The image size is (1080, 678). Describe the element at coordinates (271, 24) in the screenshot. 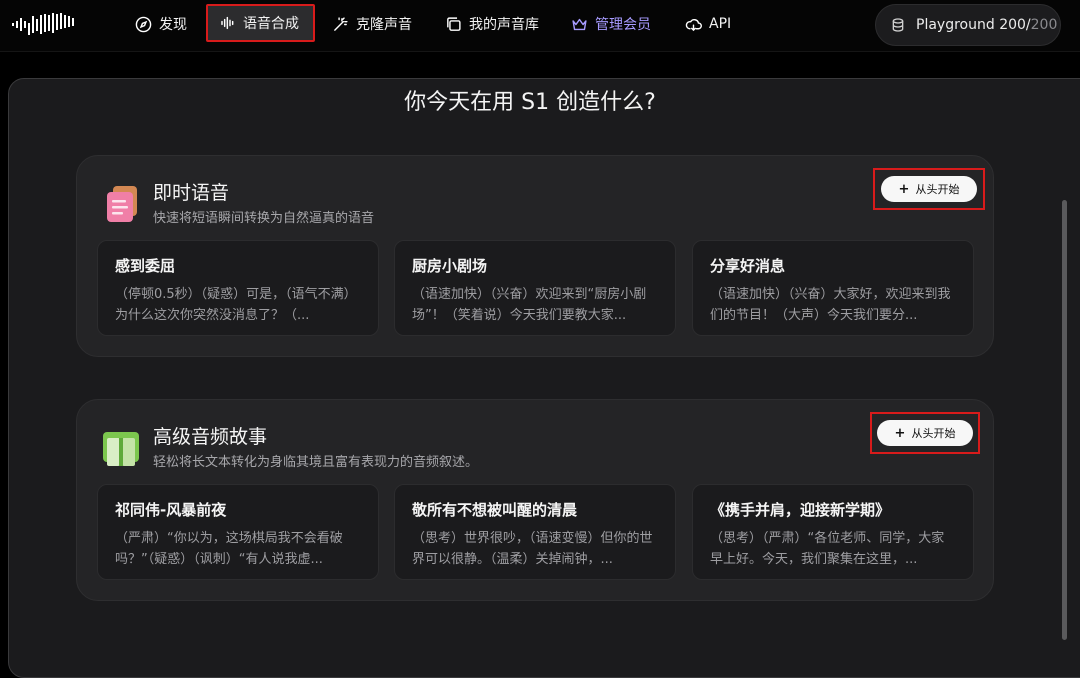

I see `nav-speech-synthesis-label: 语音合成` at that location.